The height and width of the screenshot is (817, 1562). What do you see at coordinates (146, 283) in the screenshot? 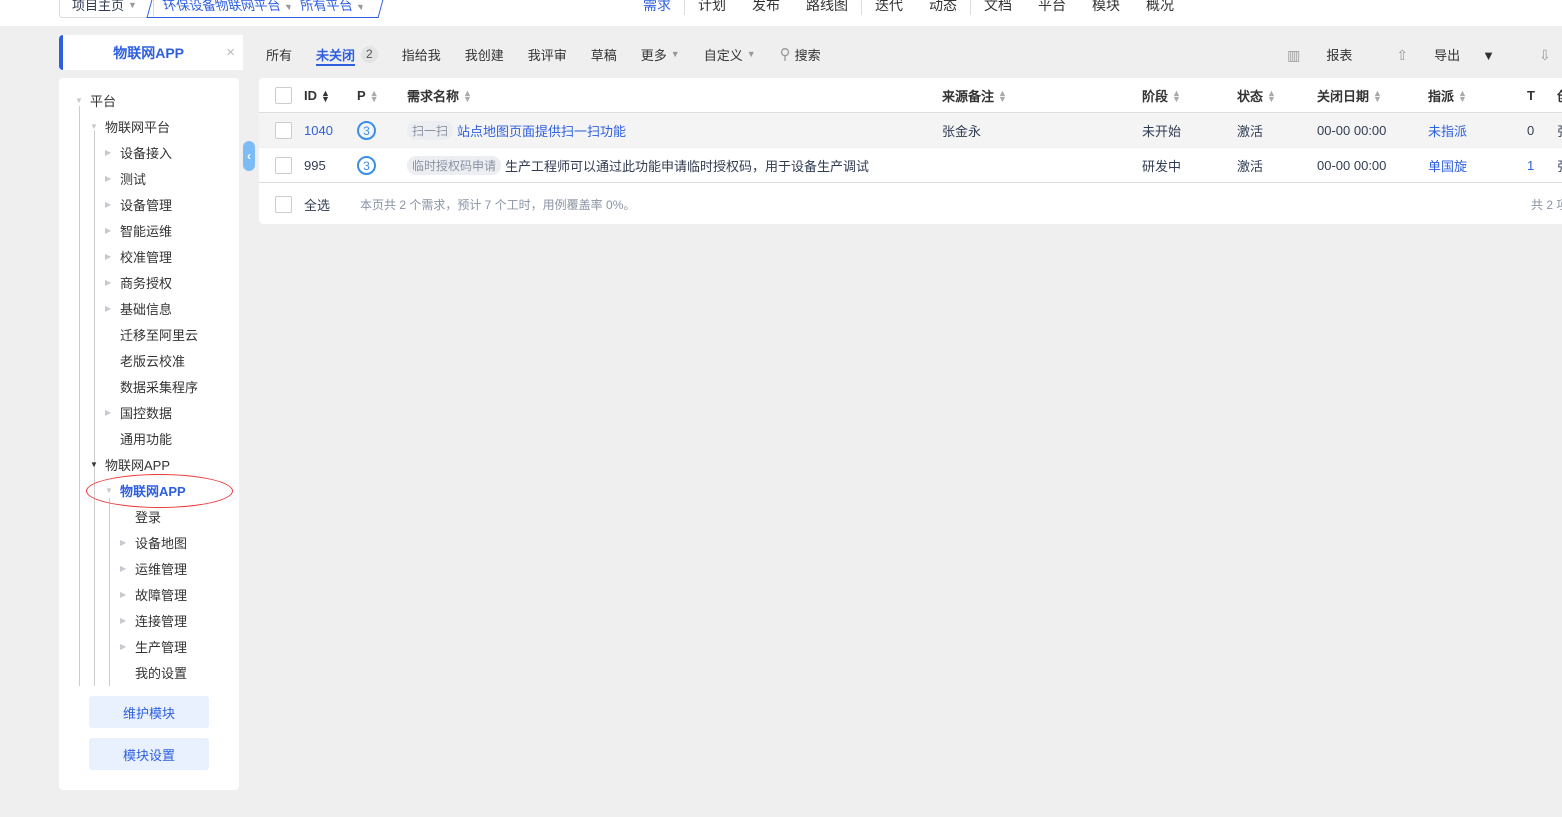
I see `tree-node-label: 商务授权` at bounding box center [146, 283].